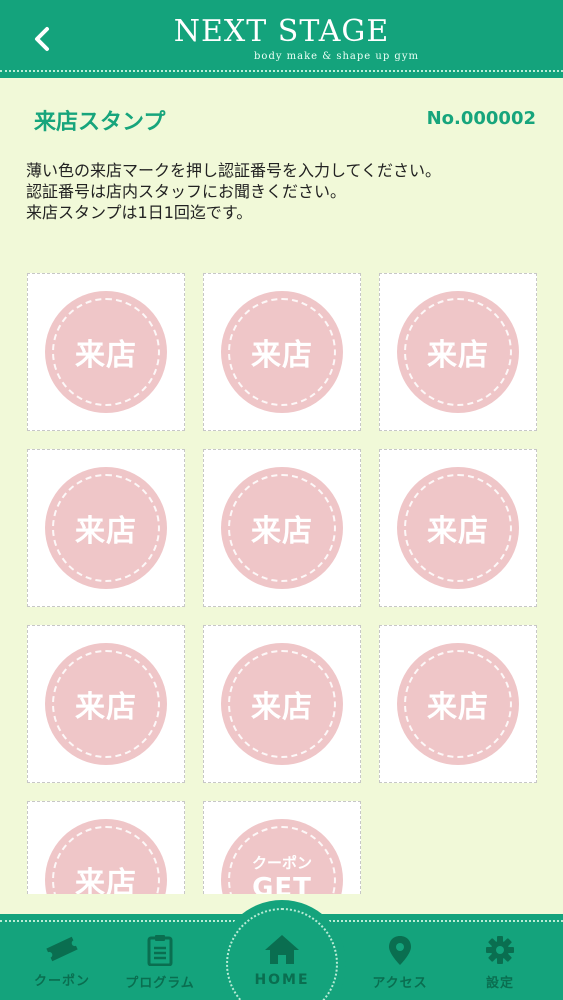 The width and height of the screenshot is (563, 1000). What do you see at coordinates (282, 883) in the screenshot?
I see `coupon-label-get: GET` at bounding box center [282, 883].